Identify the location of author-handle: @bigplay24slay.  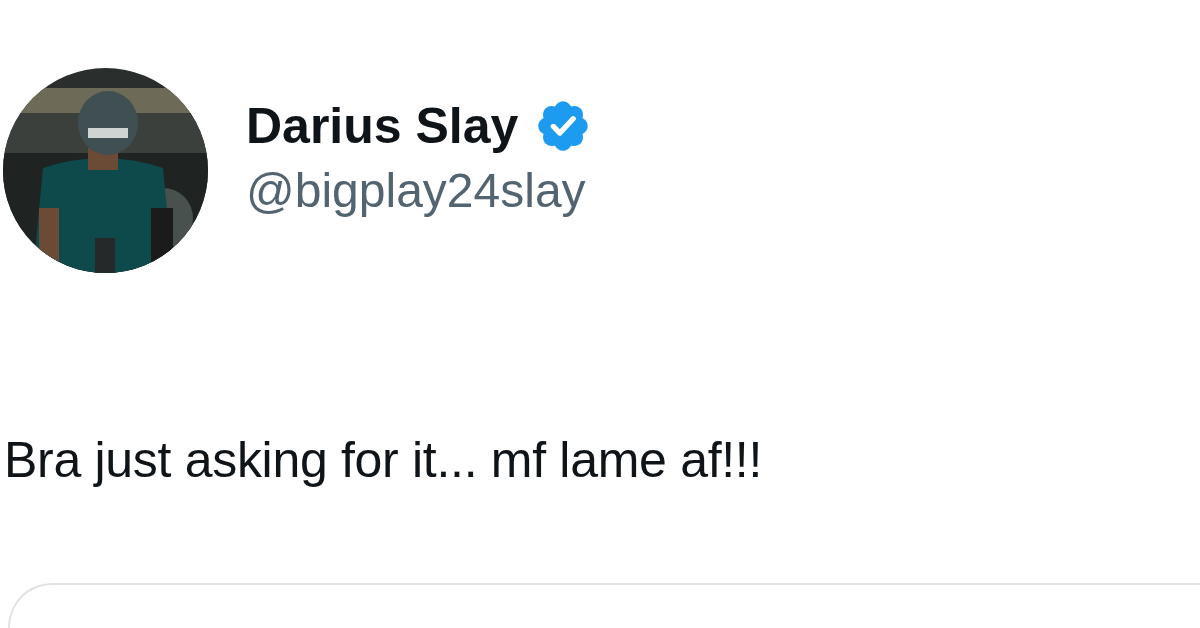
(419, 190).